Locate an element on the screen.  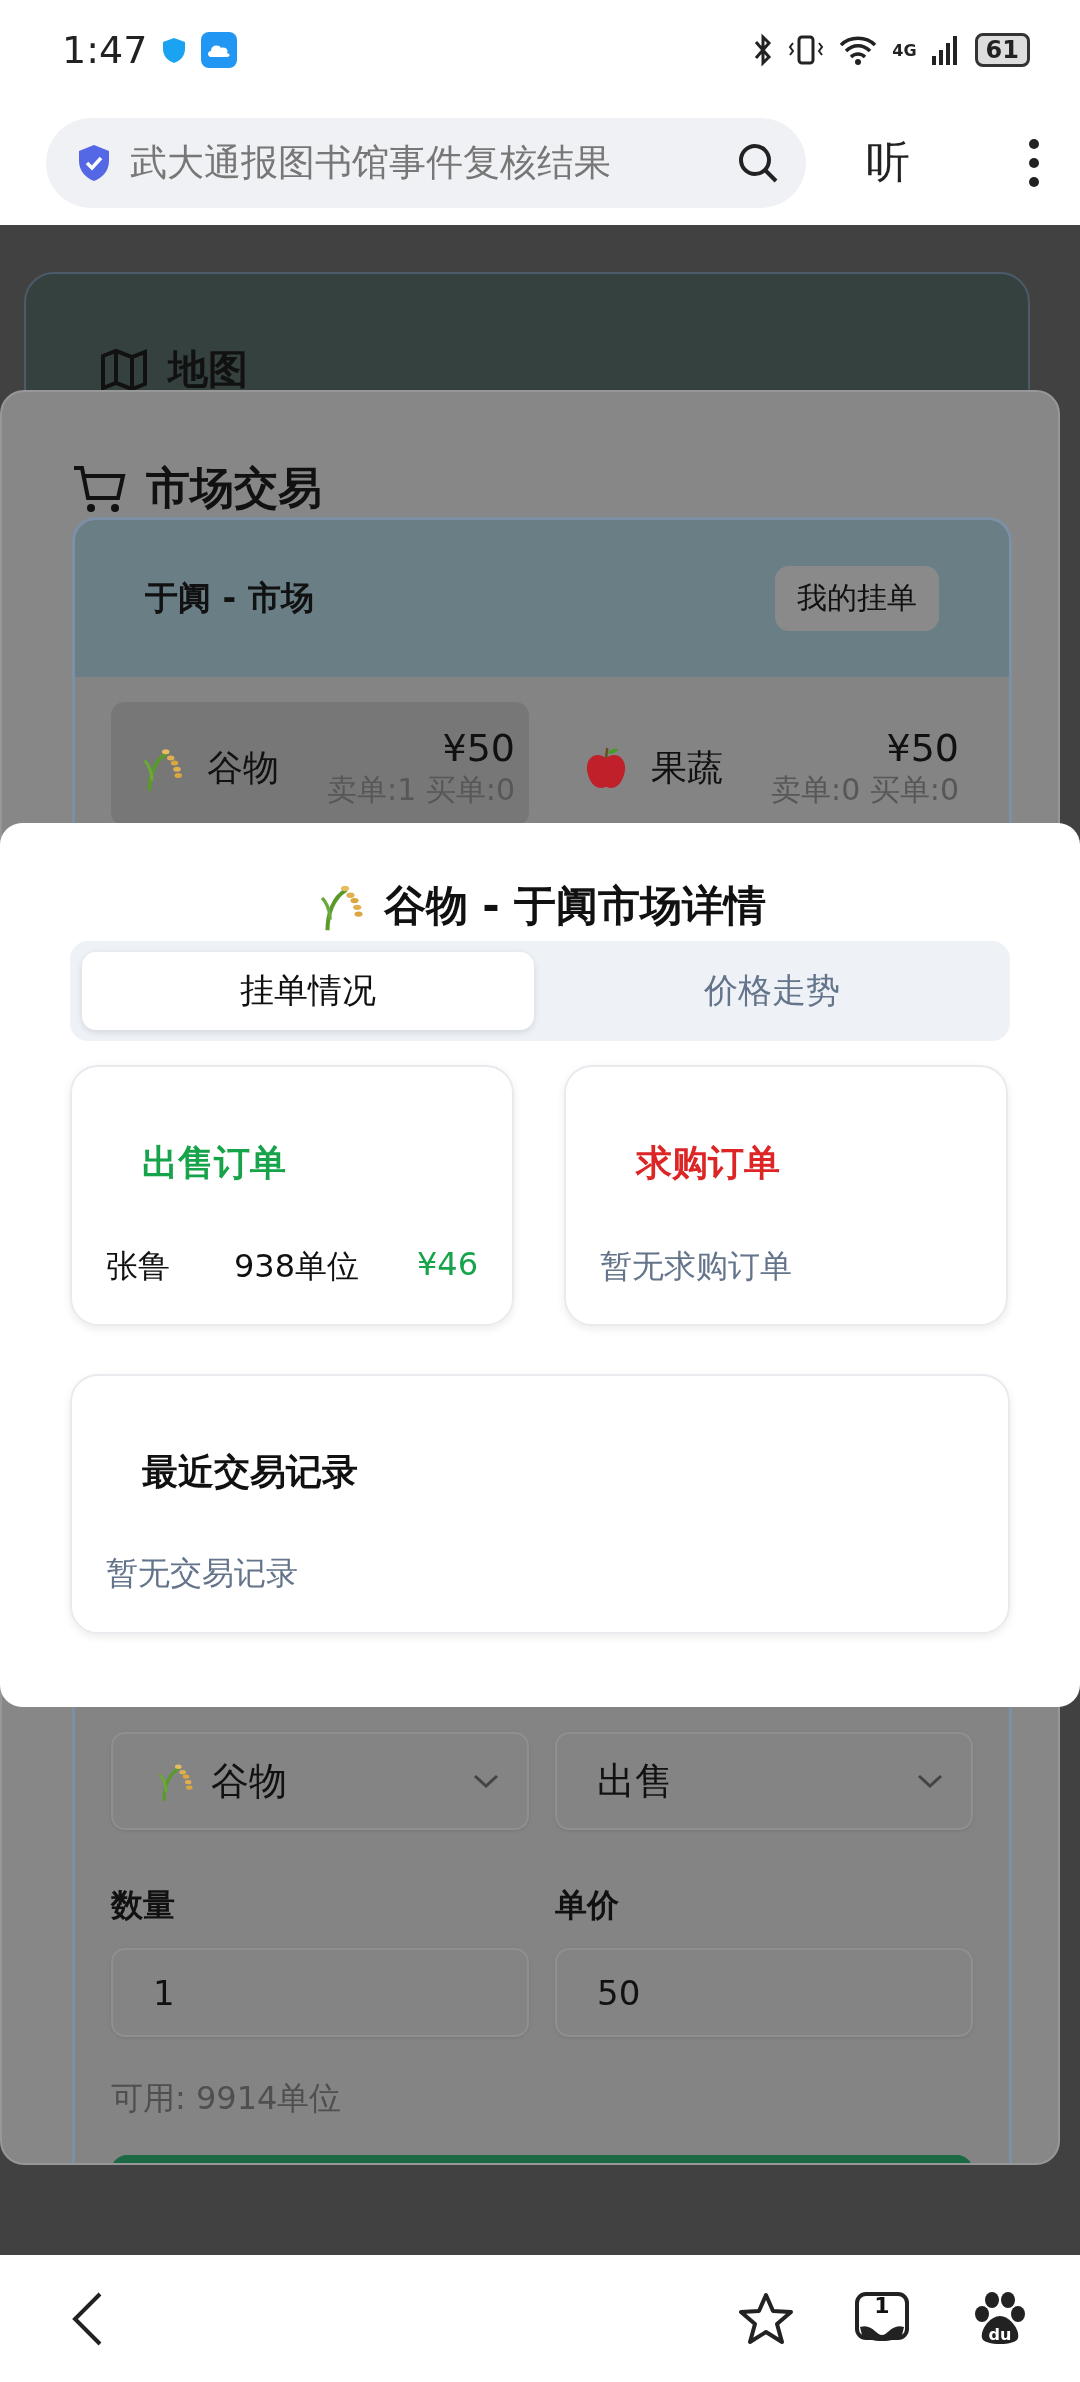
listen-button: 听 is located at coordinates (888, 162).